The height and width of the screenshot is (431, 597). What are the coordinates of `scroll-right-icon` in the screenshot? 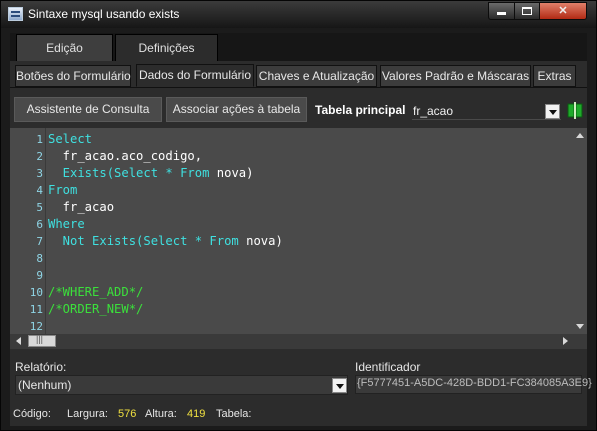 It's located at (565, 341).